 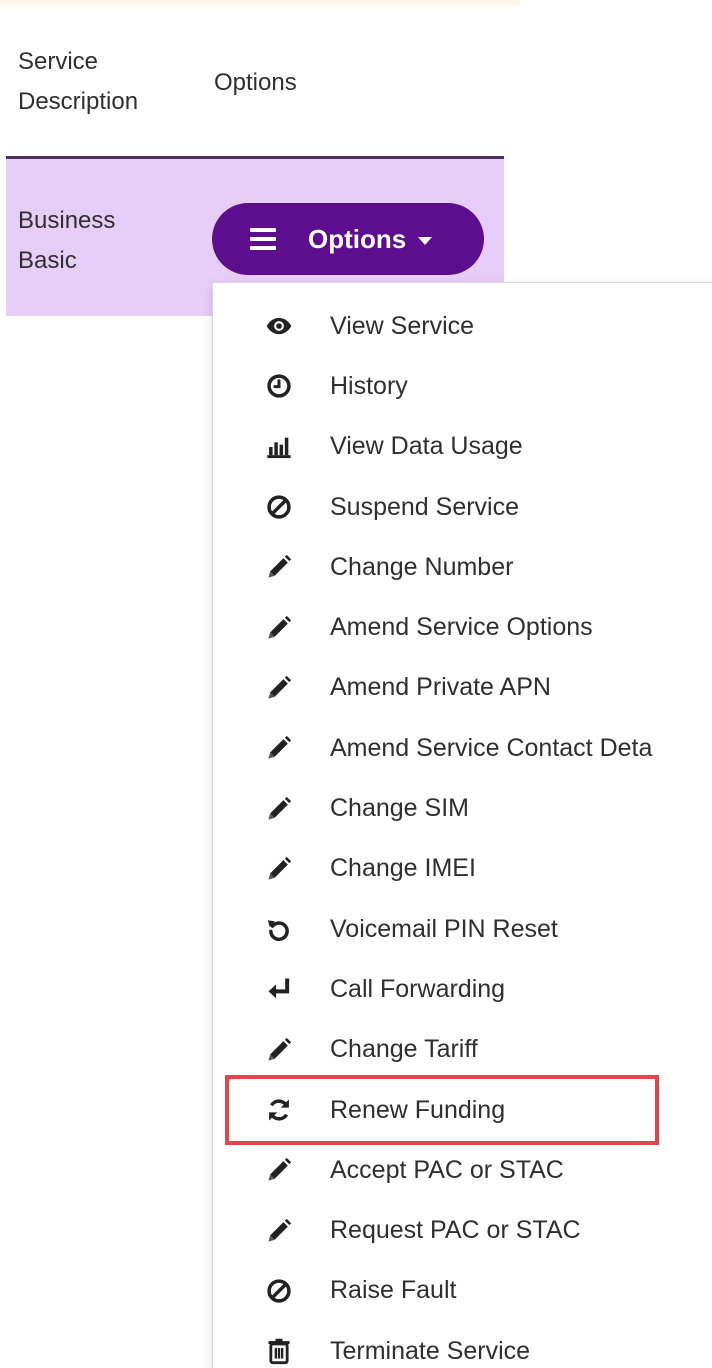 I want to click on menu-item-label: Change IMEI, so click(x=403, y=868).